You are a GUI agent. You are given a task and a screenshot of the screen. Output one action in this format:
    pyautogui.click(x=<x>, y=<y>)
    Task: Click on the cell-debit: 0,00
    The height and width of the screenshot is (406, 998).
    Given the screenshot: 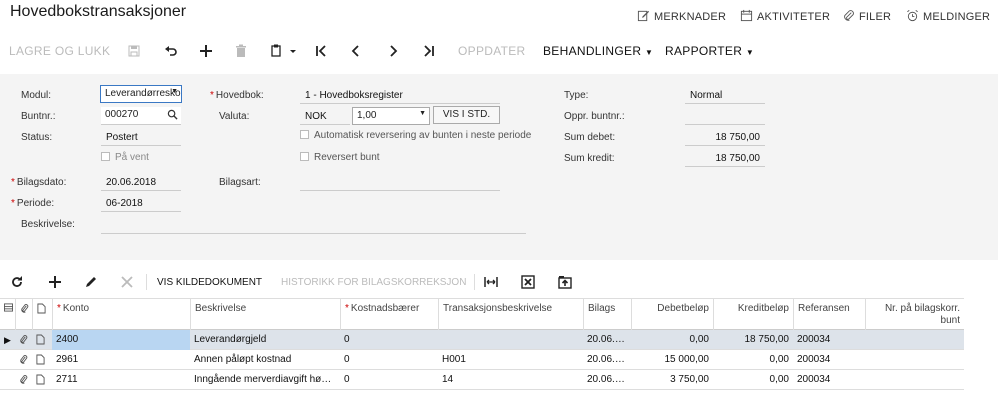 What is the action you would take?
    pyautogui.click(x=672, y=340)
    